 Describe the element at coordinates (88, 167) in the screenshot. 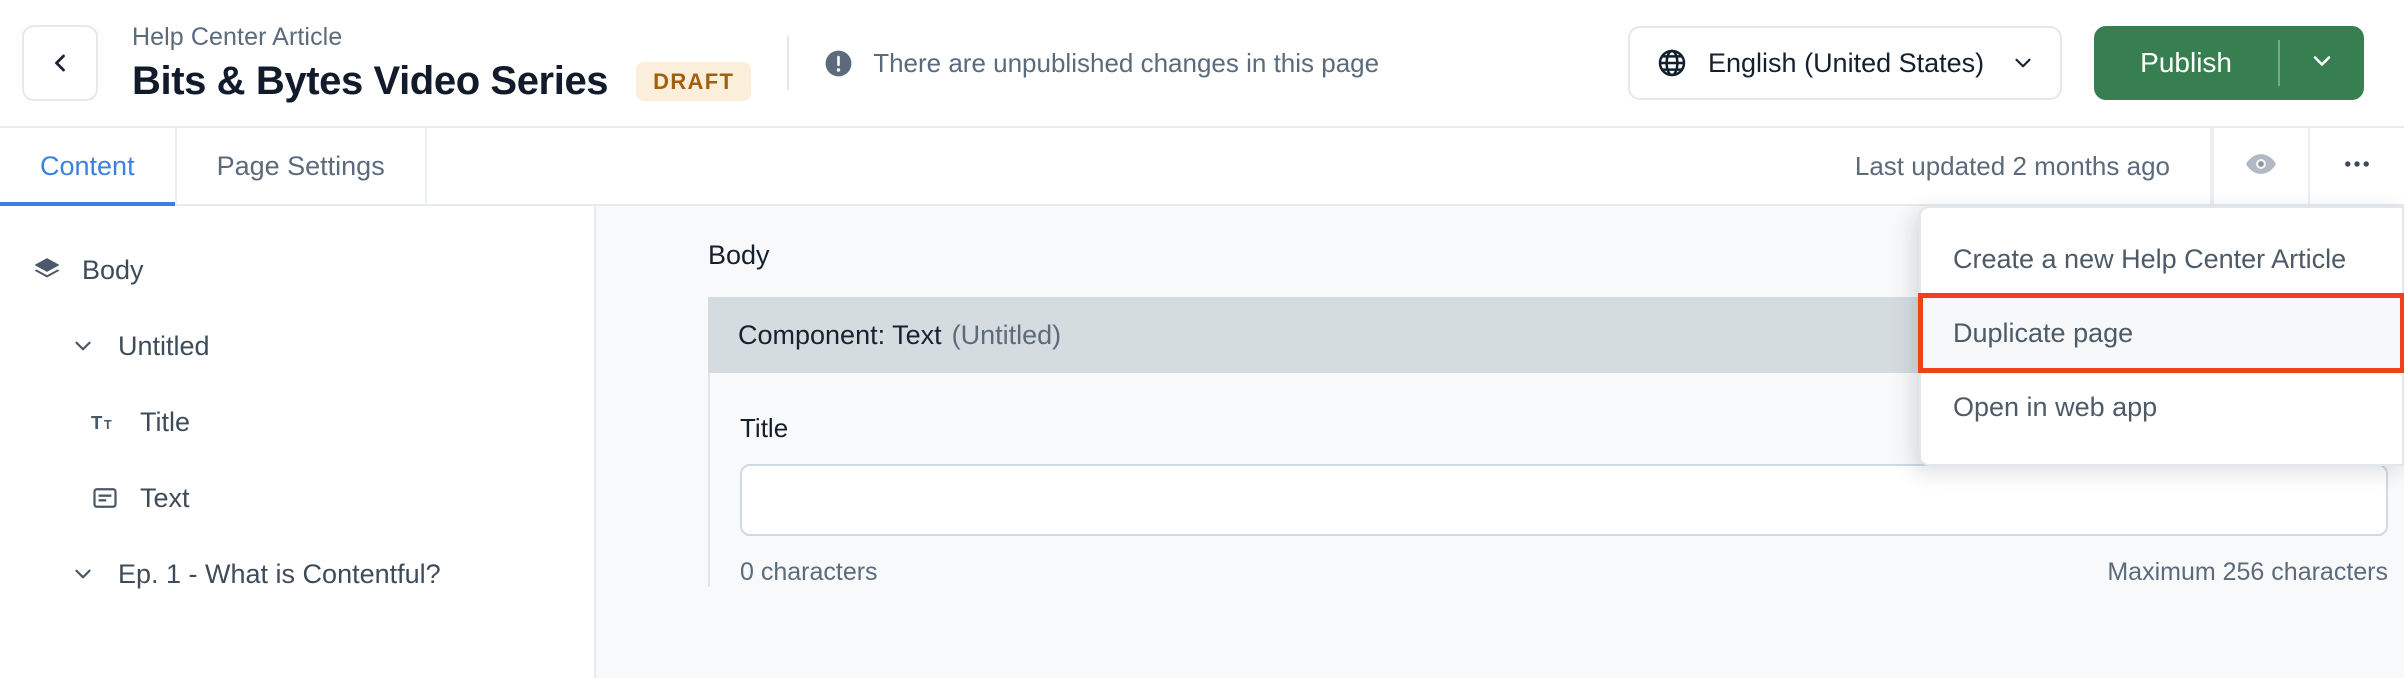

I see `tab-content: Content` at that location.